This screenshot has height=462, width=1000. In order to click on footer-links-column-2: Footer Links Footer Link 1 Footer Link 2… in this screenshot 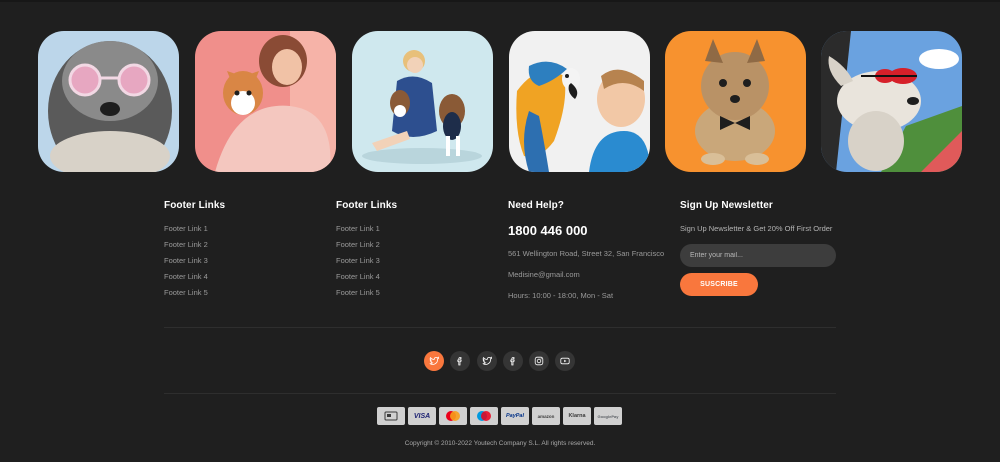, I will do `click(366, 251)`.